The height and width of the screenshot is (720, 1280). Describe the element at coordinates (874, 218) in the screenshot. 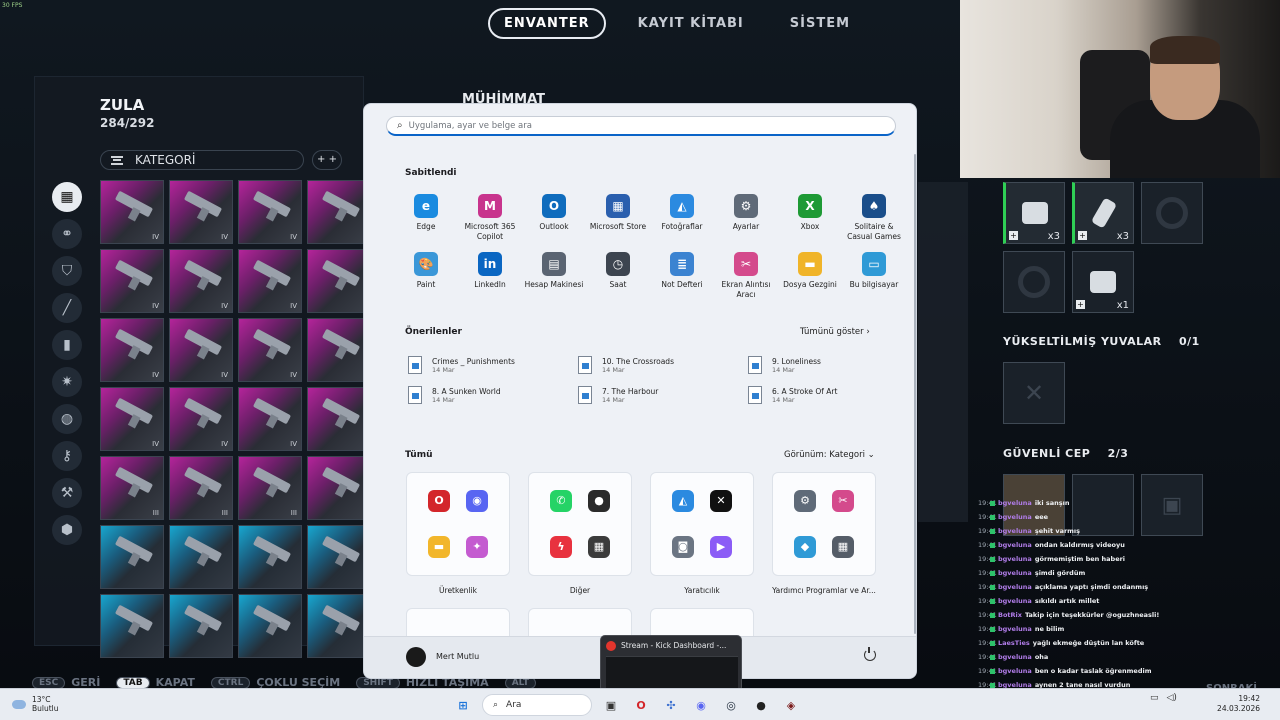

I see `pinned-app: ♠ Solitaire & Casual Games` at that location.